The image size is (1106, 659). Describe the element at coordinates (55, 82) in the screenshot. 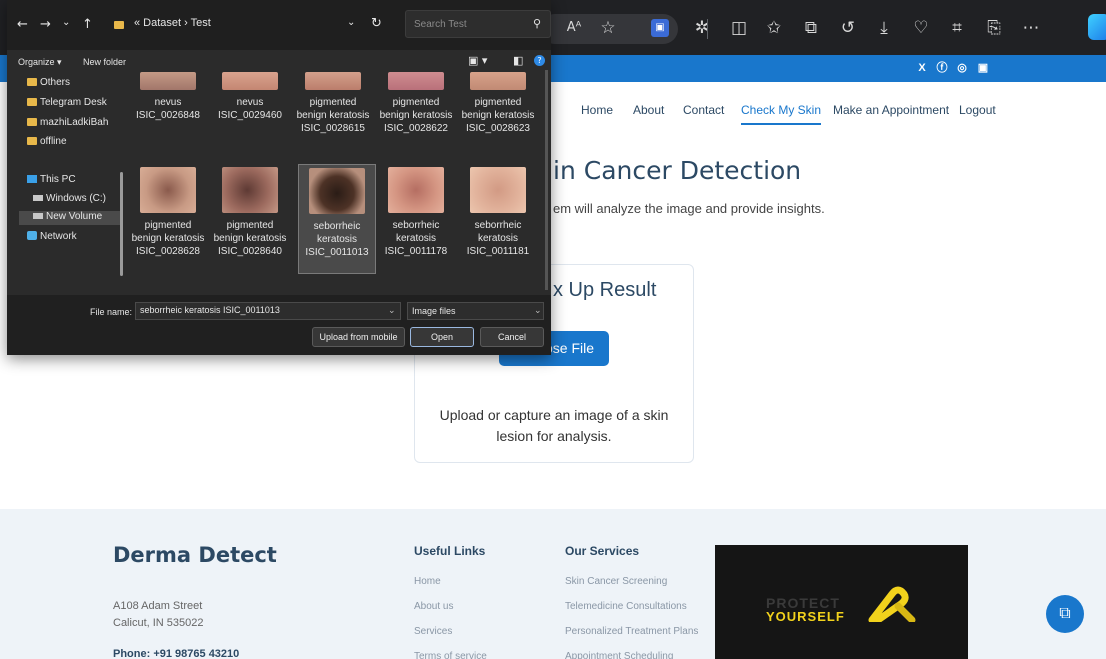

I see `nav-item-label: Others` at that location.